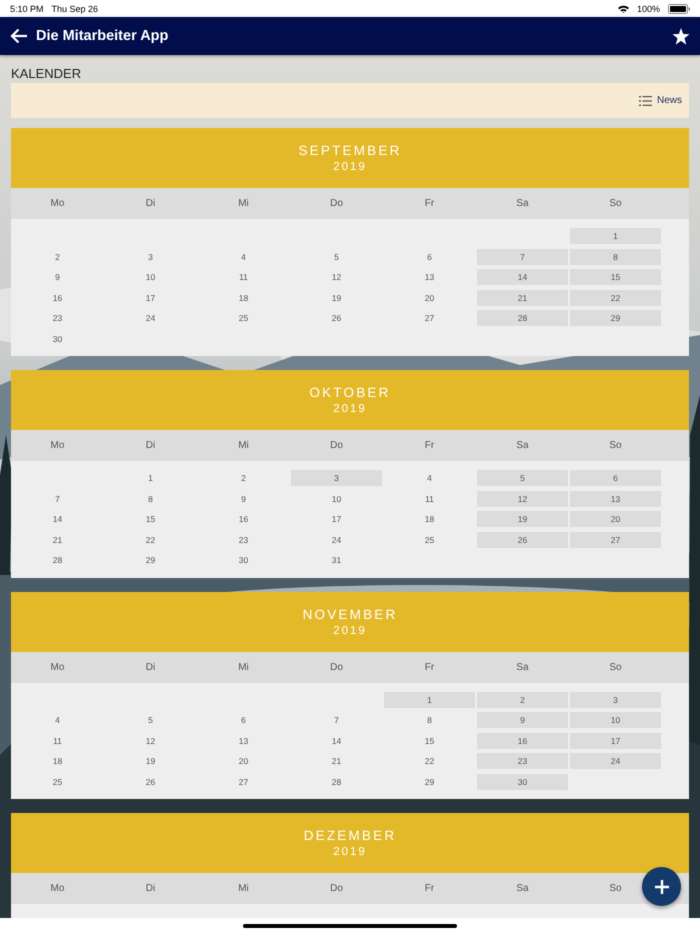  I want to click on weekday-label: Mo, so click(58, 203).